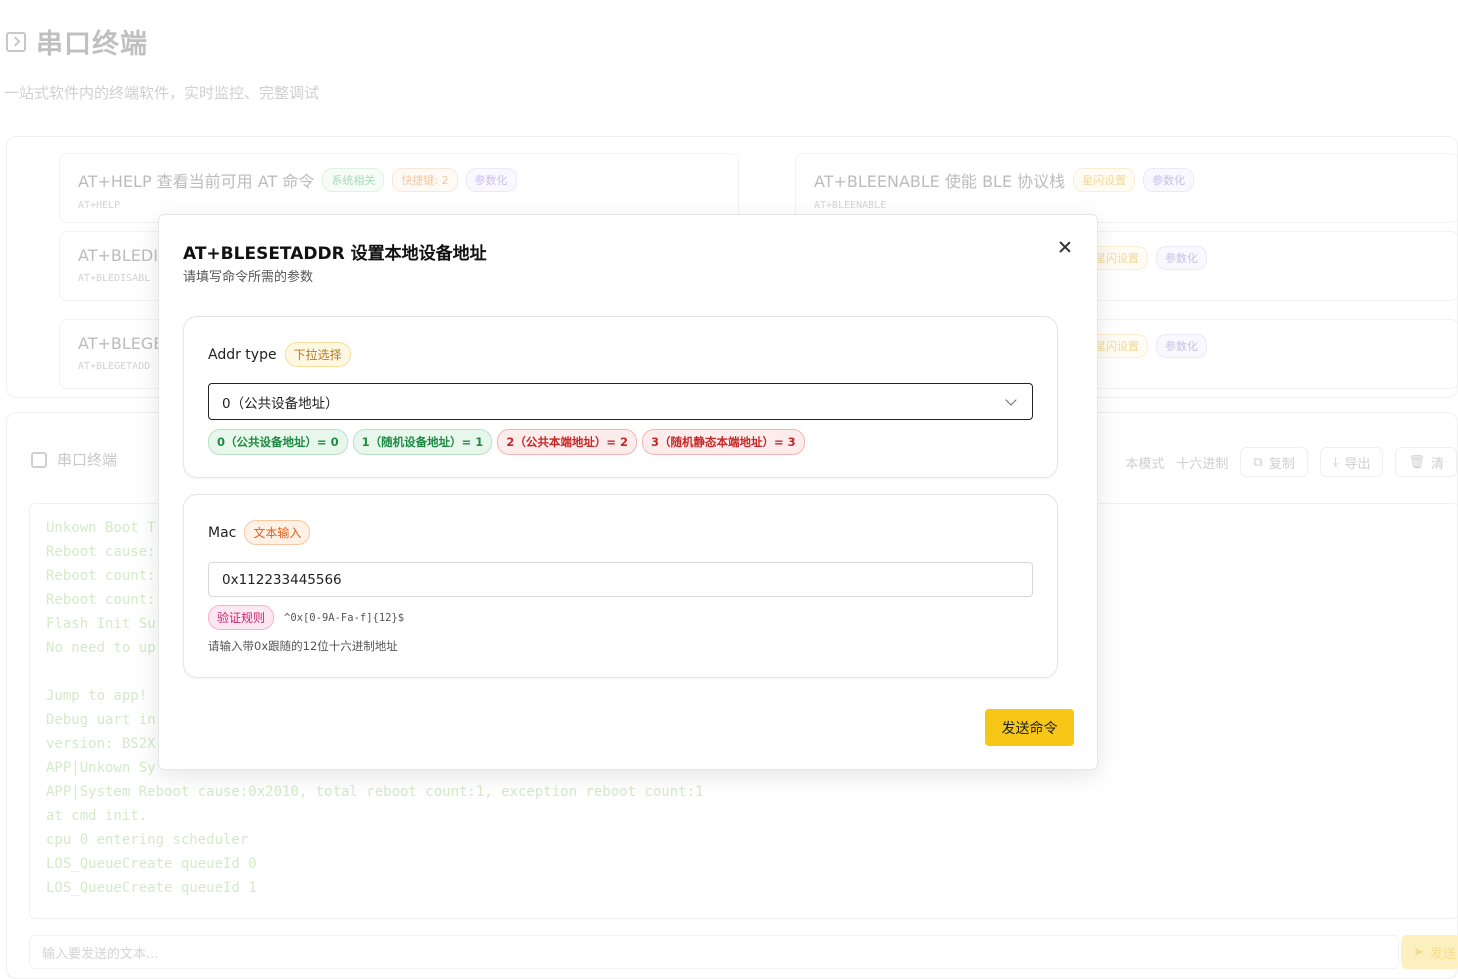 Image resolution: width=1458 pixels, height=979 pixels. I want to click on command-tag: 星闪设置, so click(1104, 180).